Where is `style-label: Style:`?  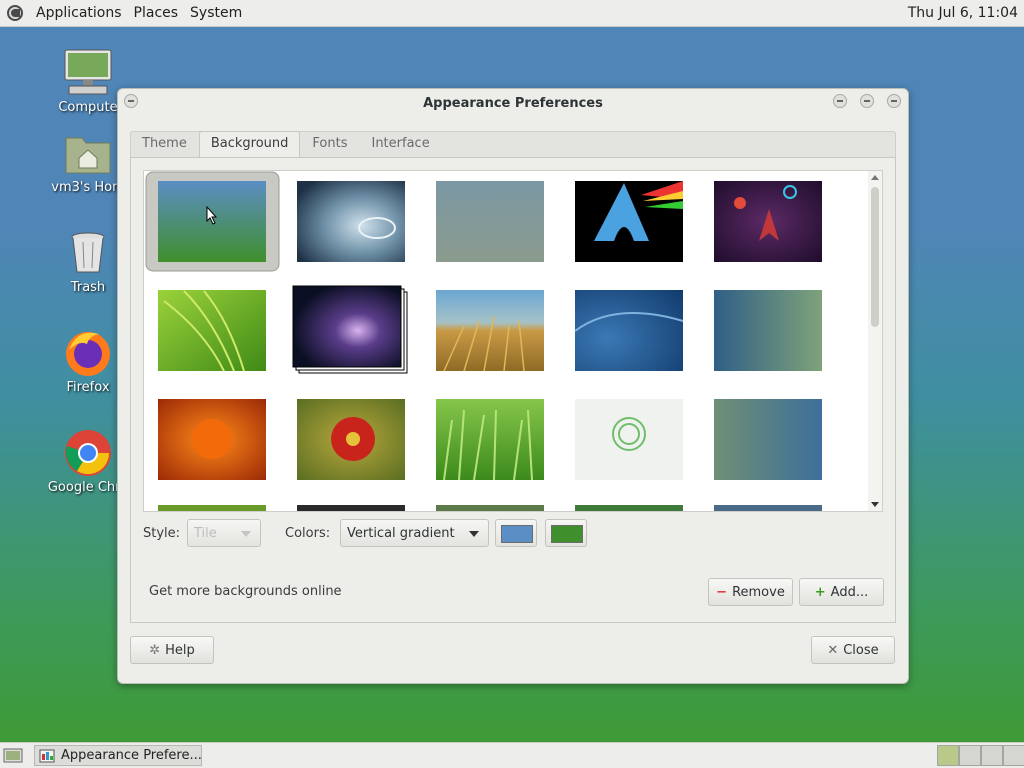 style-label: Style: is located at coordinates (162, 533).